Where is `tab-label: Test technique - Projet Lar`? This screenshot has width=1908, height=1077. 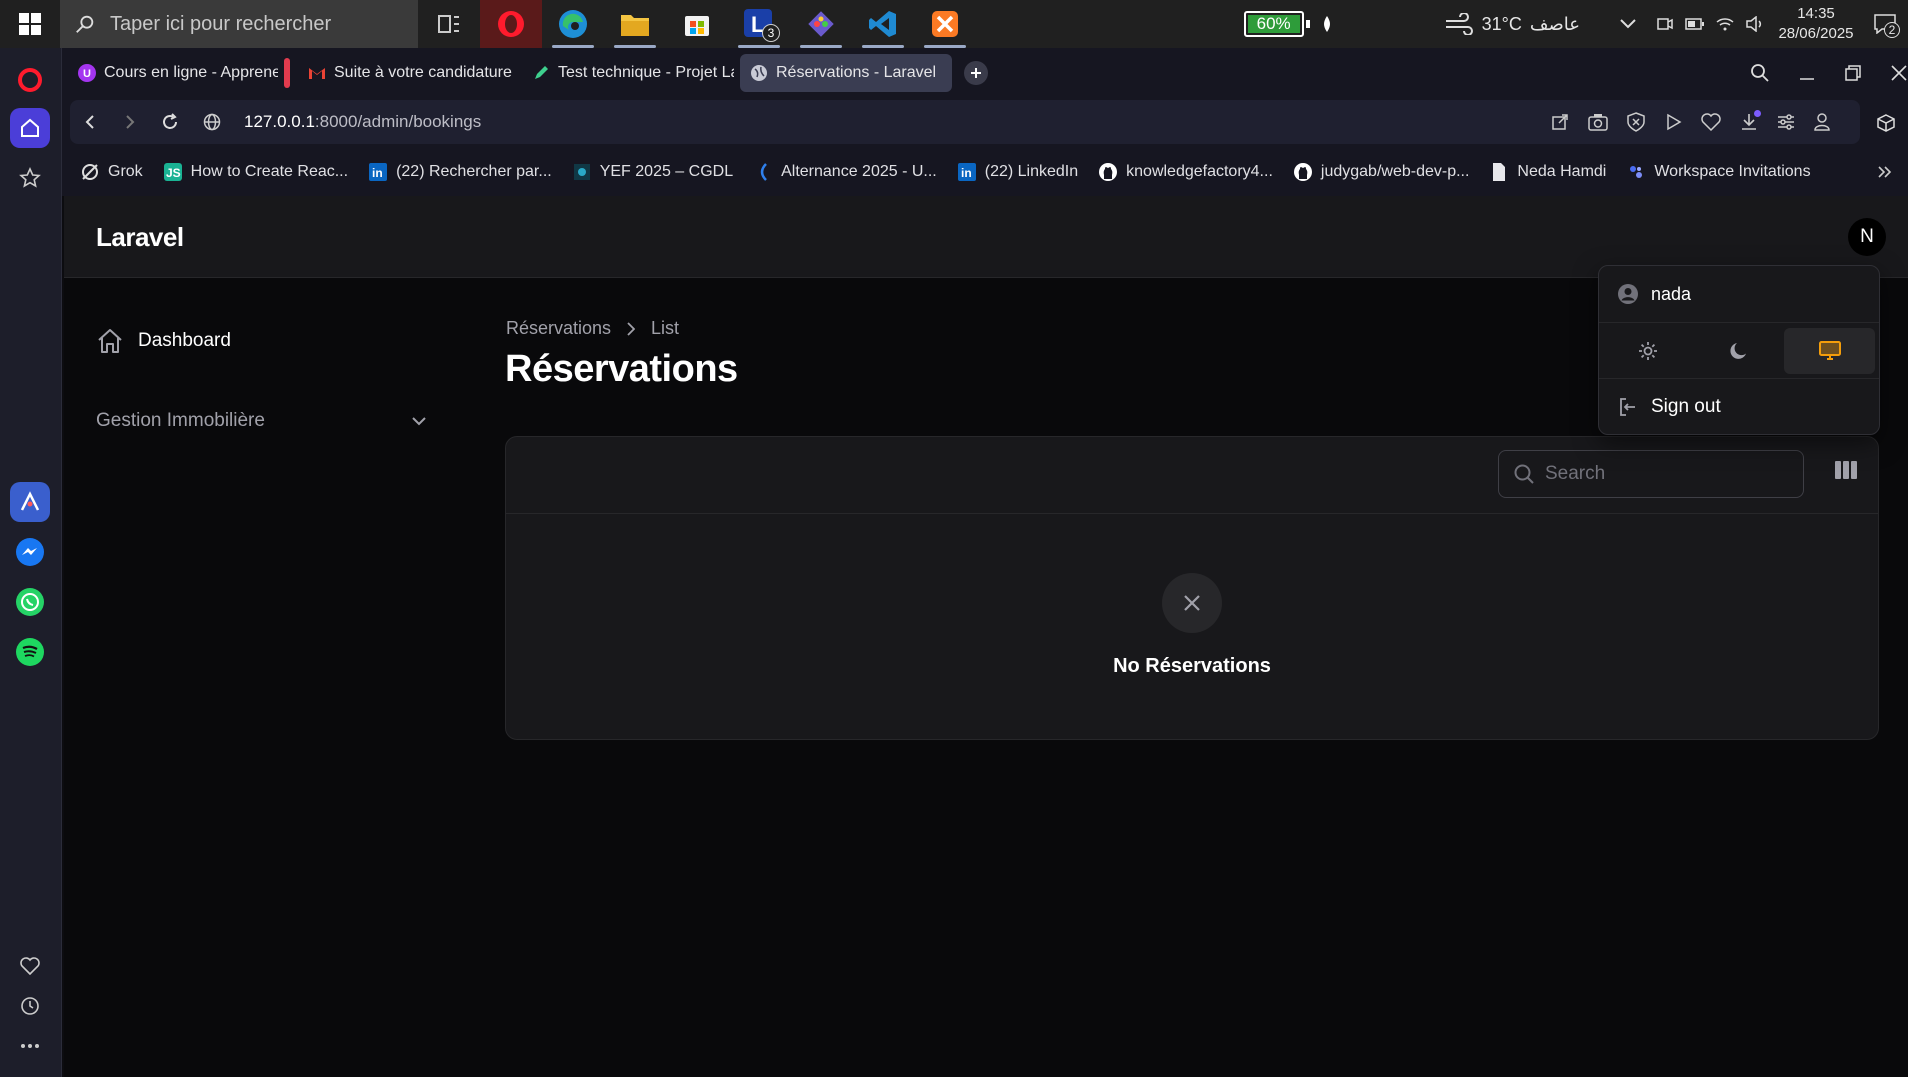
tab-label: Test technique - Projet Lar is located at coordinates (646, 72).